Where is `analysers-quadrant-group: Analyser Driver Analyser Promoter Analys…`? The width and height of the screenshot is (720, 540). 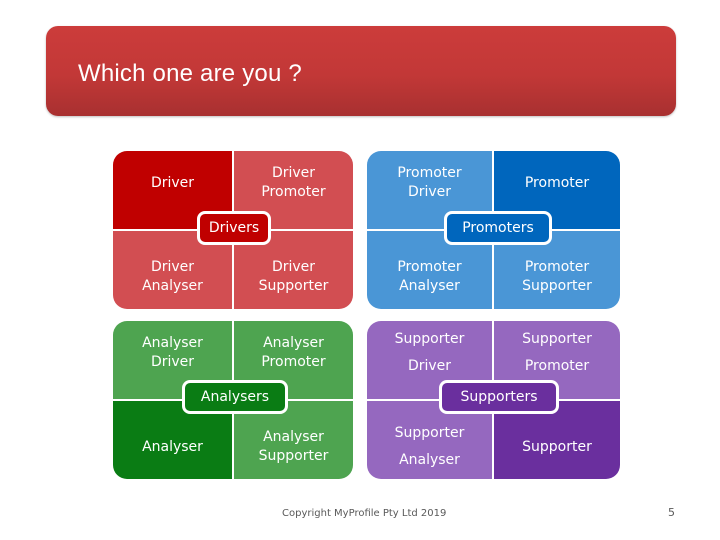 analysers-quadrant-group: Analyser Driver Analyser Promoter Analys… is located at coordinates (233, 400).